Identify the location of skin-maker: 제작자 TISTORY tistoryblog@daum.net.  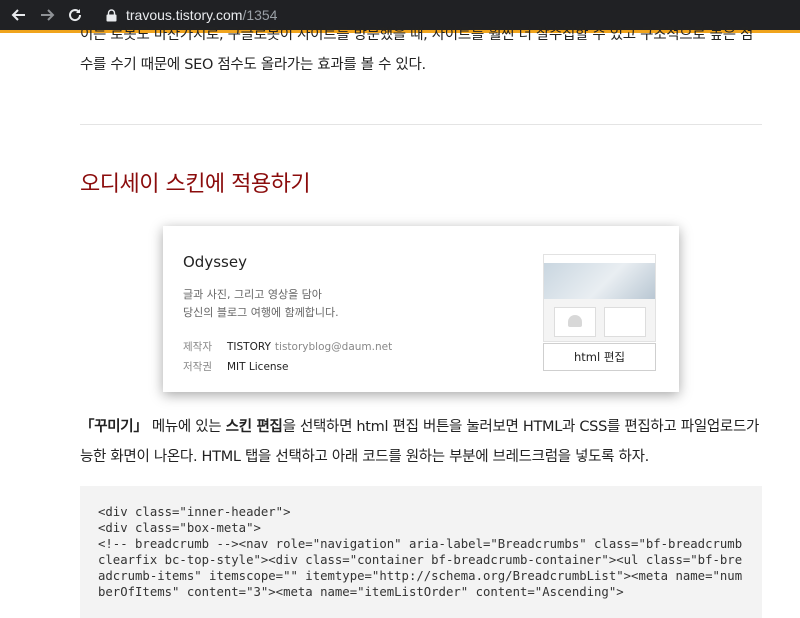
(287, 346).